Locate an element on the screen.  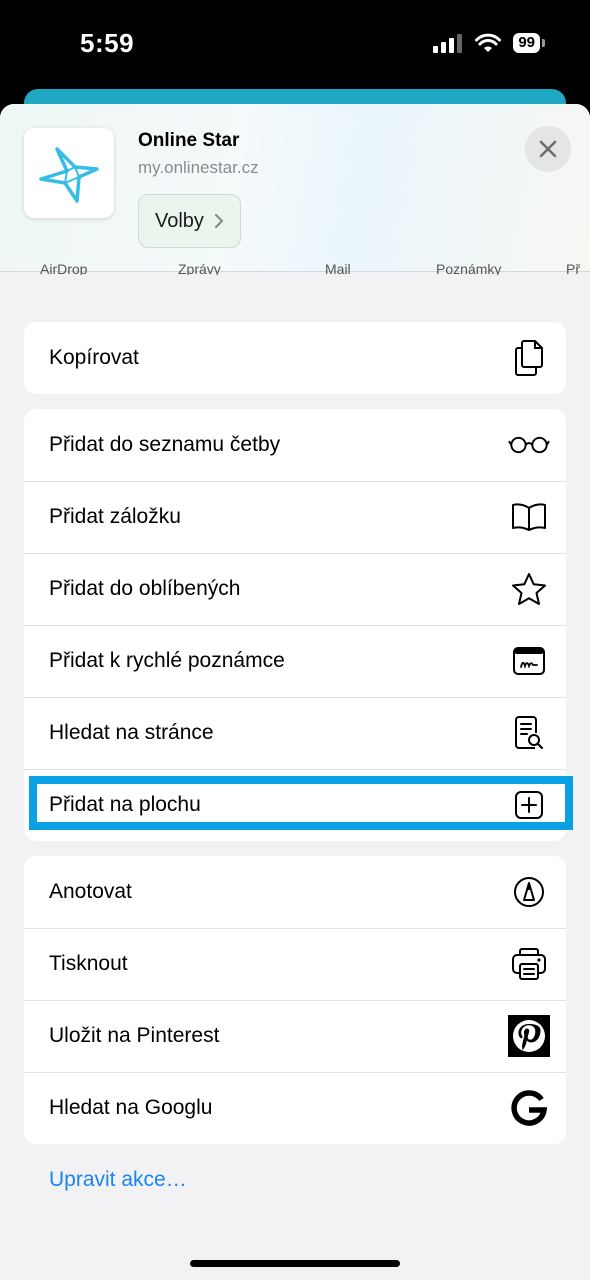
action-search-google: Hledat na Googlu is located at coordinates (295, 1108).